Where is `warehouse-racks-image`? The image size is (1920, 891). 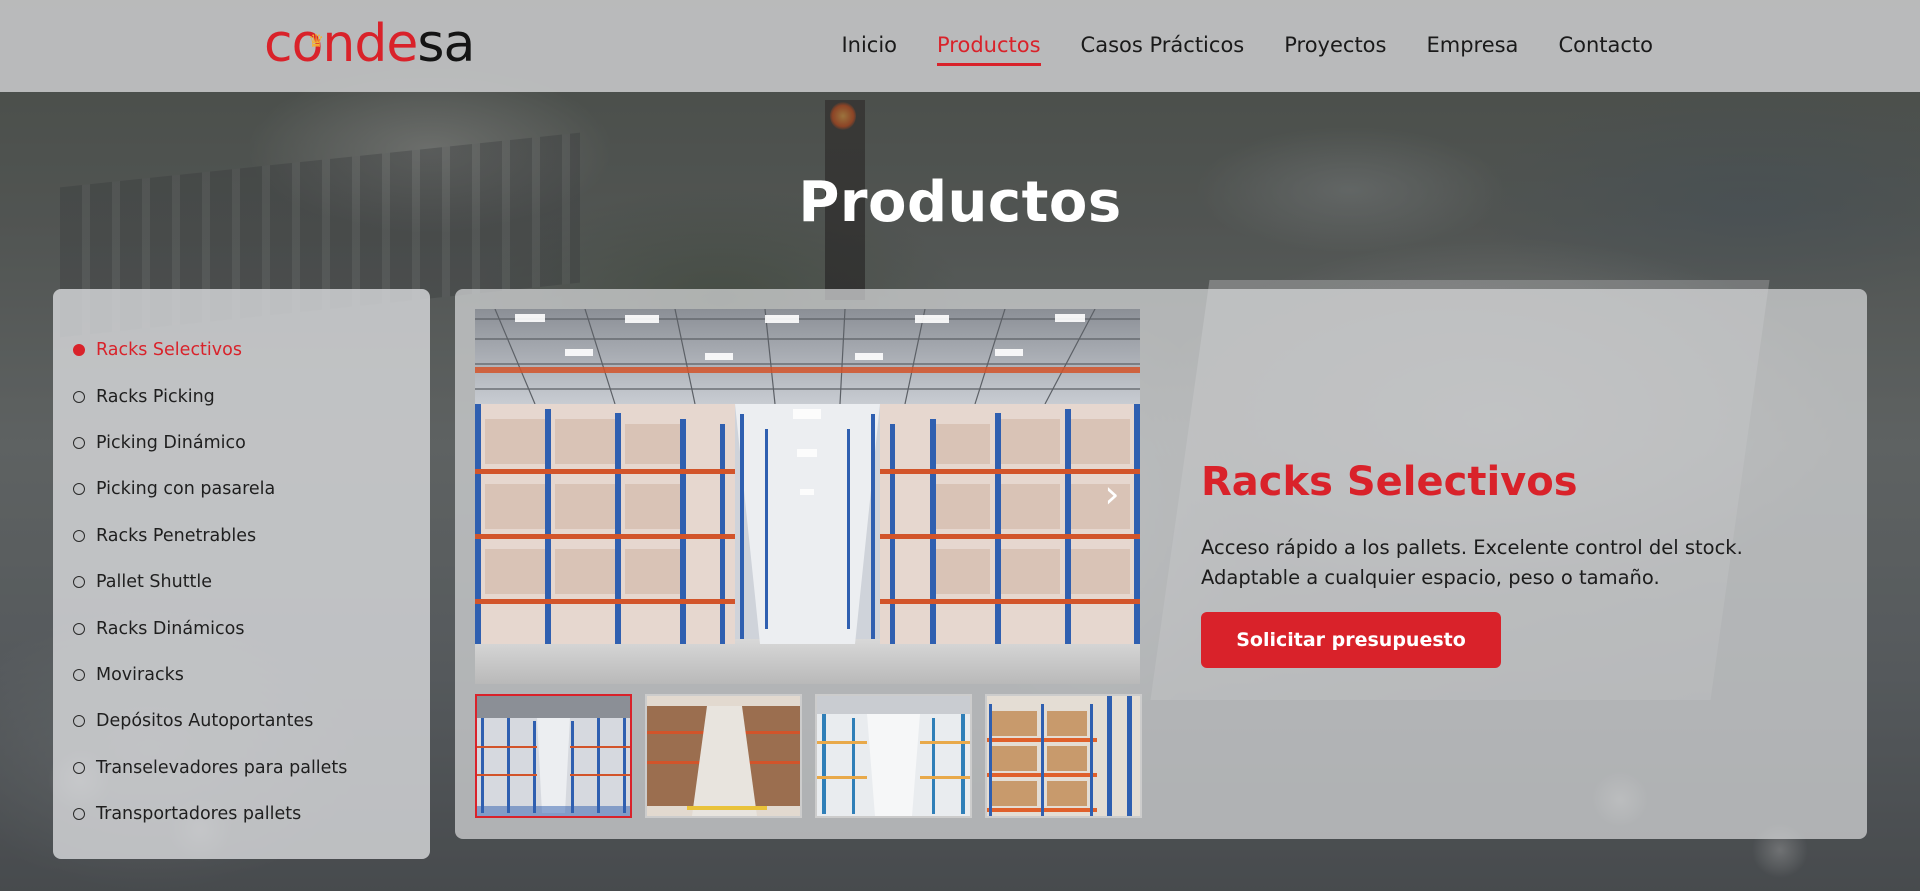
warehouse-racks-image is located at coordinates (807, 496).